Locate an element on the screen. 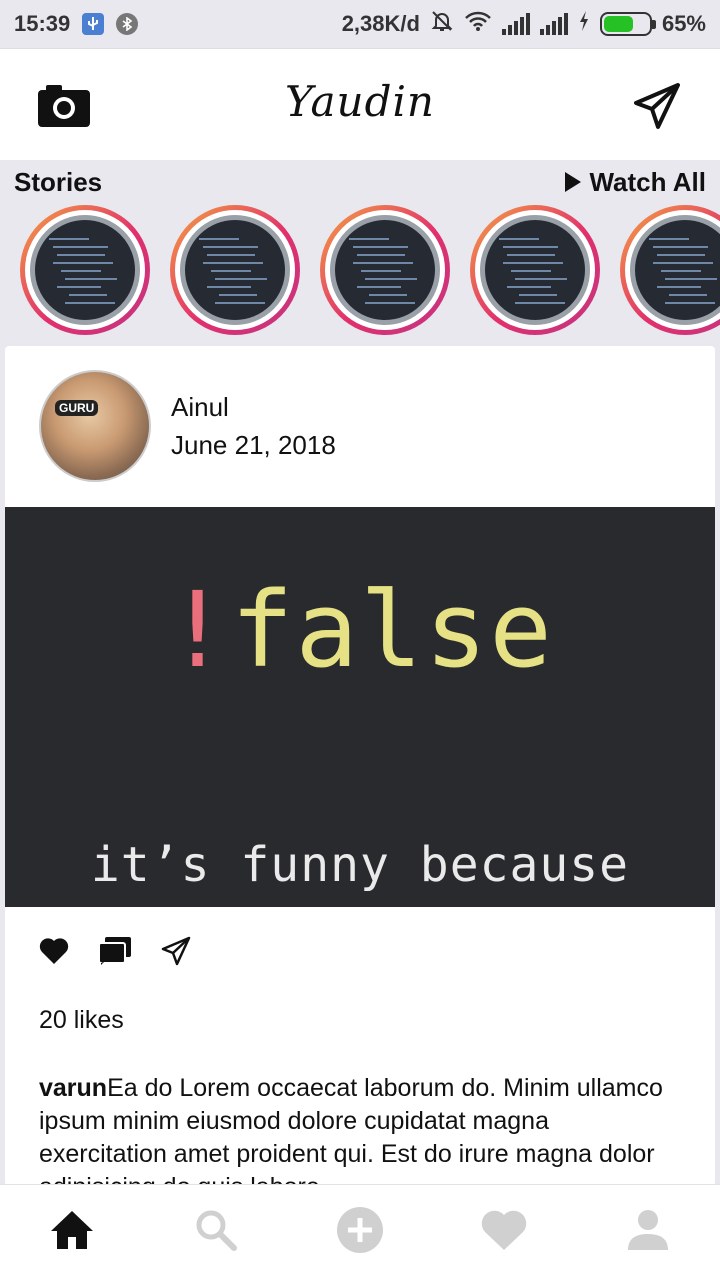 The width and height of the screenshot is (720, 1280). post-image-subline: it’s funny because is located at coordinates (360, 865).